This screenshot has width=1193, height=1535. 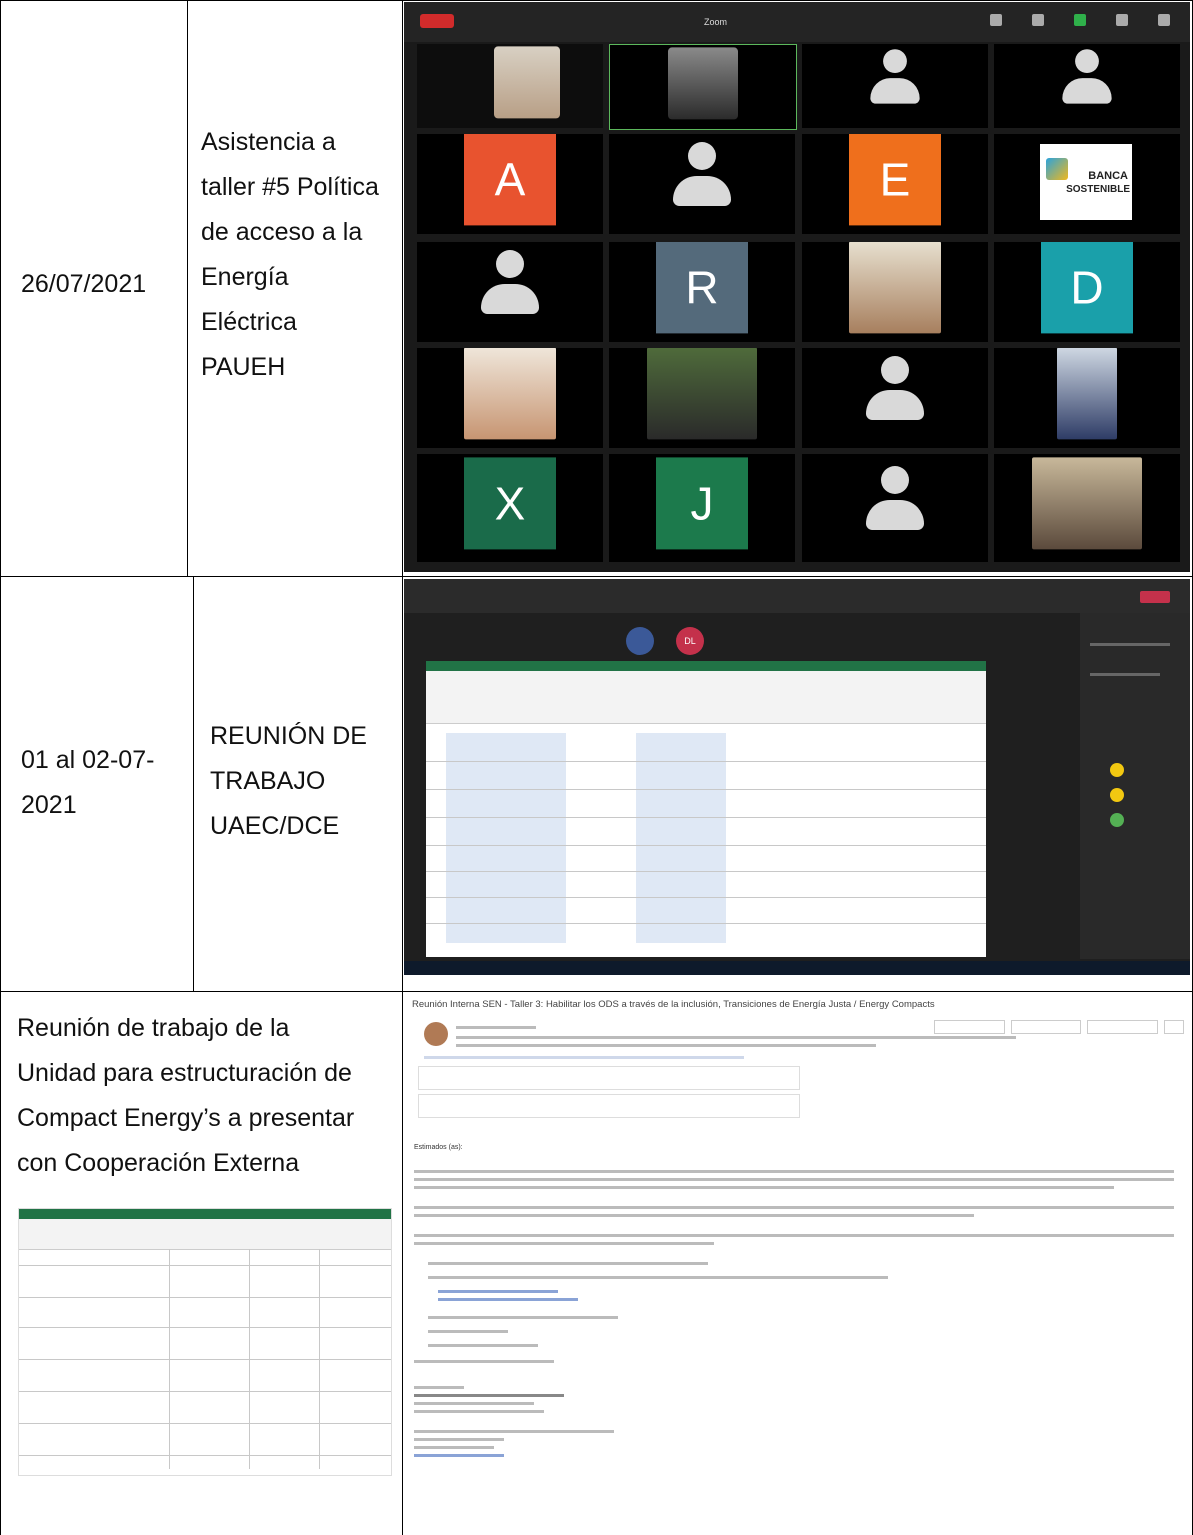 I want to click on teams-toolbar, so click(x=797, y=596).